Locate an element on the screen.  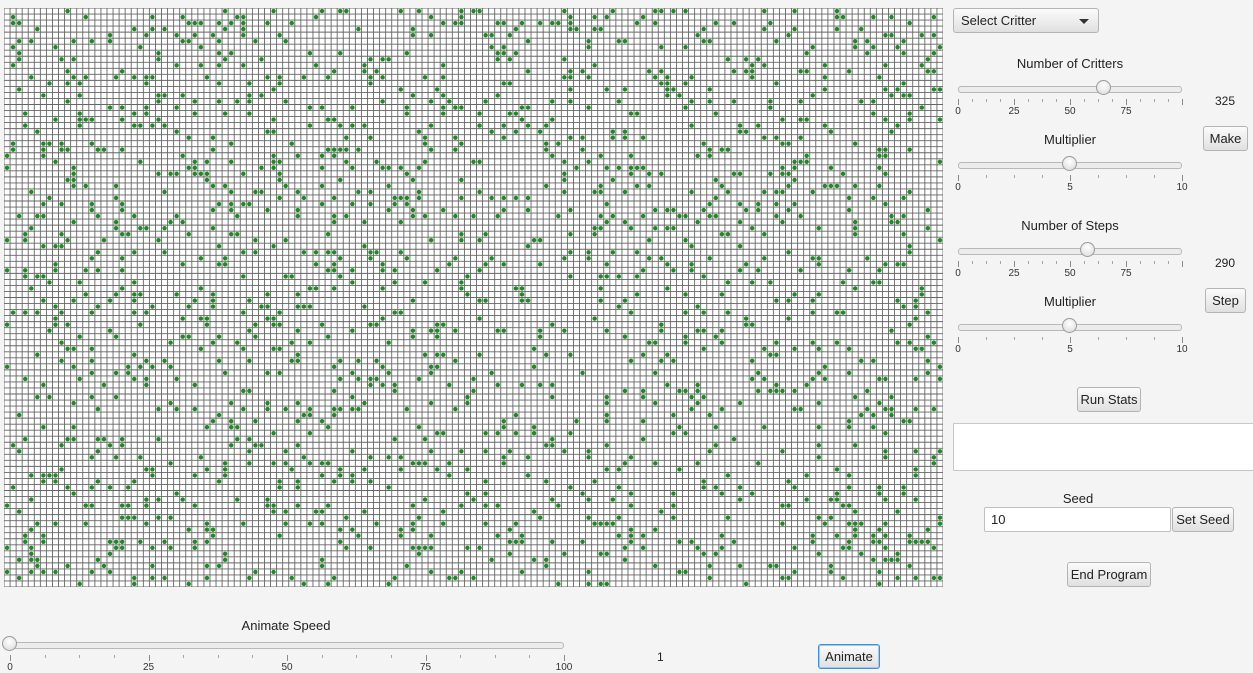
animate-speed-slider: 0 25 50 75 100 is located at coordinates (287, 654).